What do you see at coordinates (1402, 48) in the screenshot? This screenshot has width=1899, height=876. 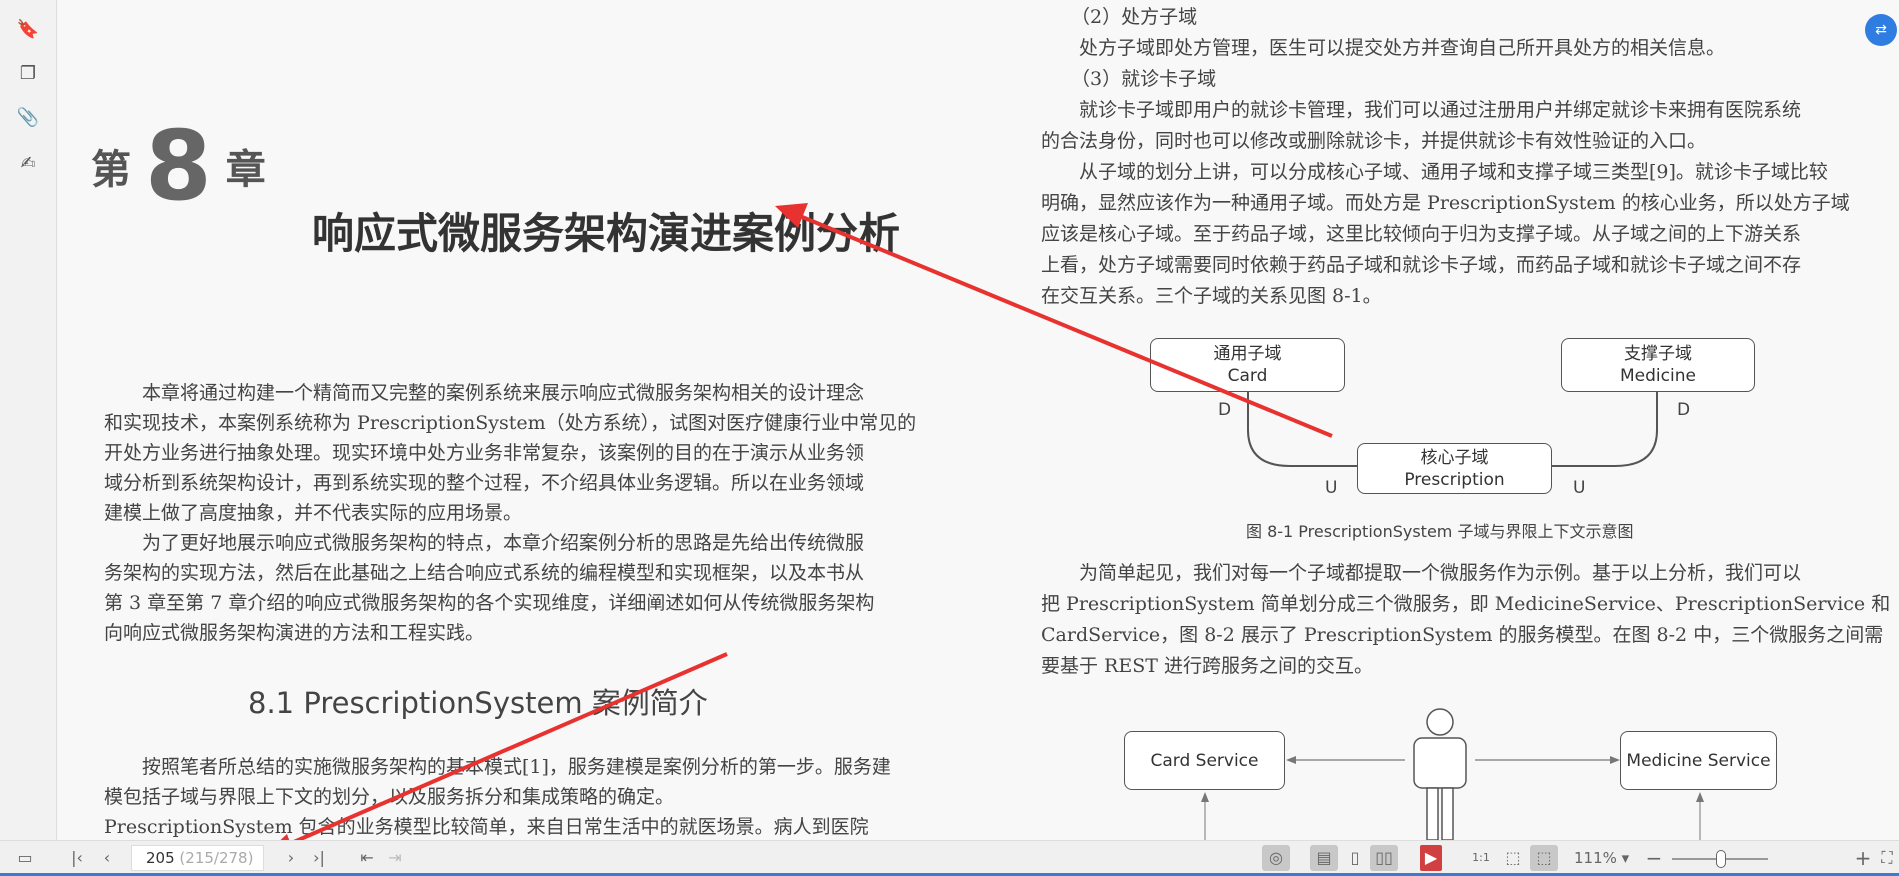 I see `text-line: 处方子域即处方管理，医生可以提交处方并查询自己所开具处方的相关信息。` at bounding box center [1402, 48].